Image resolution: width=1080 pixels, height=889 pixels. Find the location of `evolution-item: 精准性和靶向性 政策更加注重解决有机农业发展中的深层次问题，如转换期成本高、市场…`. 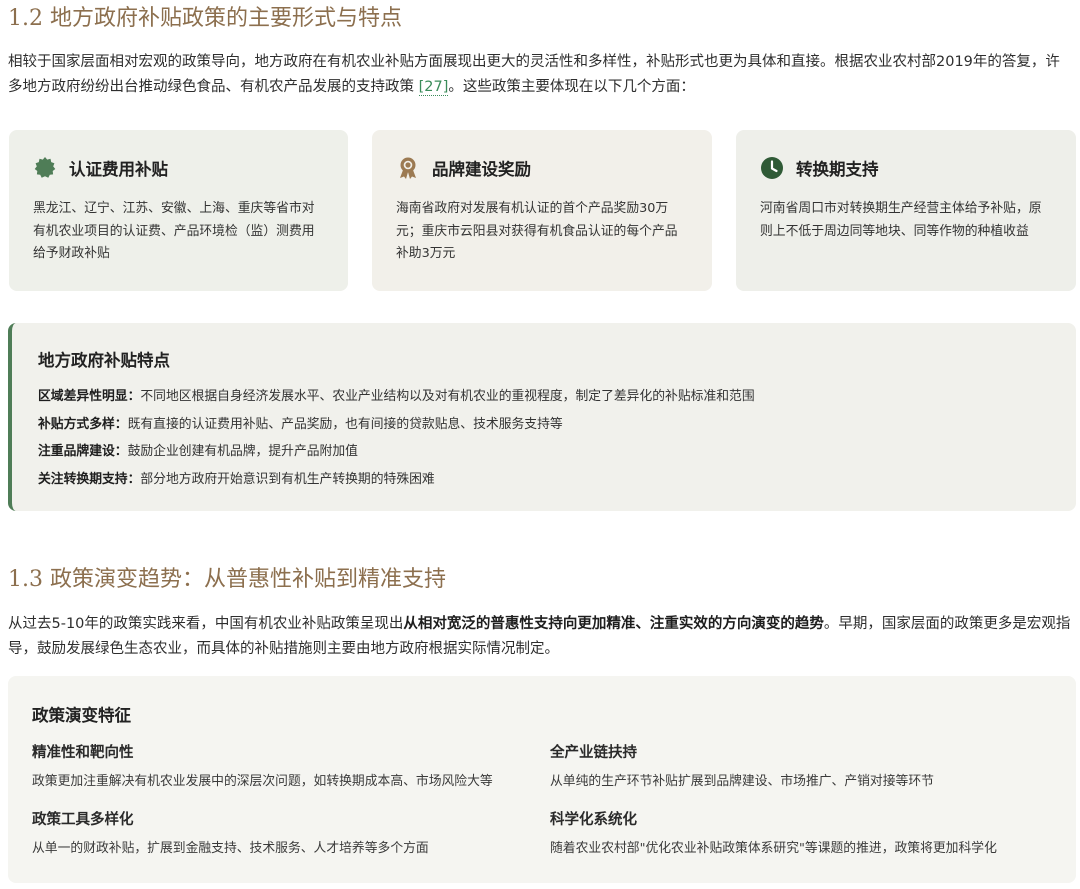

evolution-item: 精准性和靶向性 政策更加注重解决有机农业发展中的深层次问题，如转换期成本高、市场… is located at coordinates (287, 767).